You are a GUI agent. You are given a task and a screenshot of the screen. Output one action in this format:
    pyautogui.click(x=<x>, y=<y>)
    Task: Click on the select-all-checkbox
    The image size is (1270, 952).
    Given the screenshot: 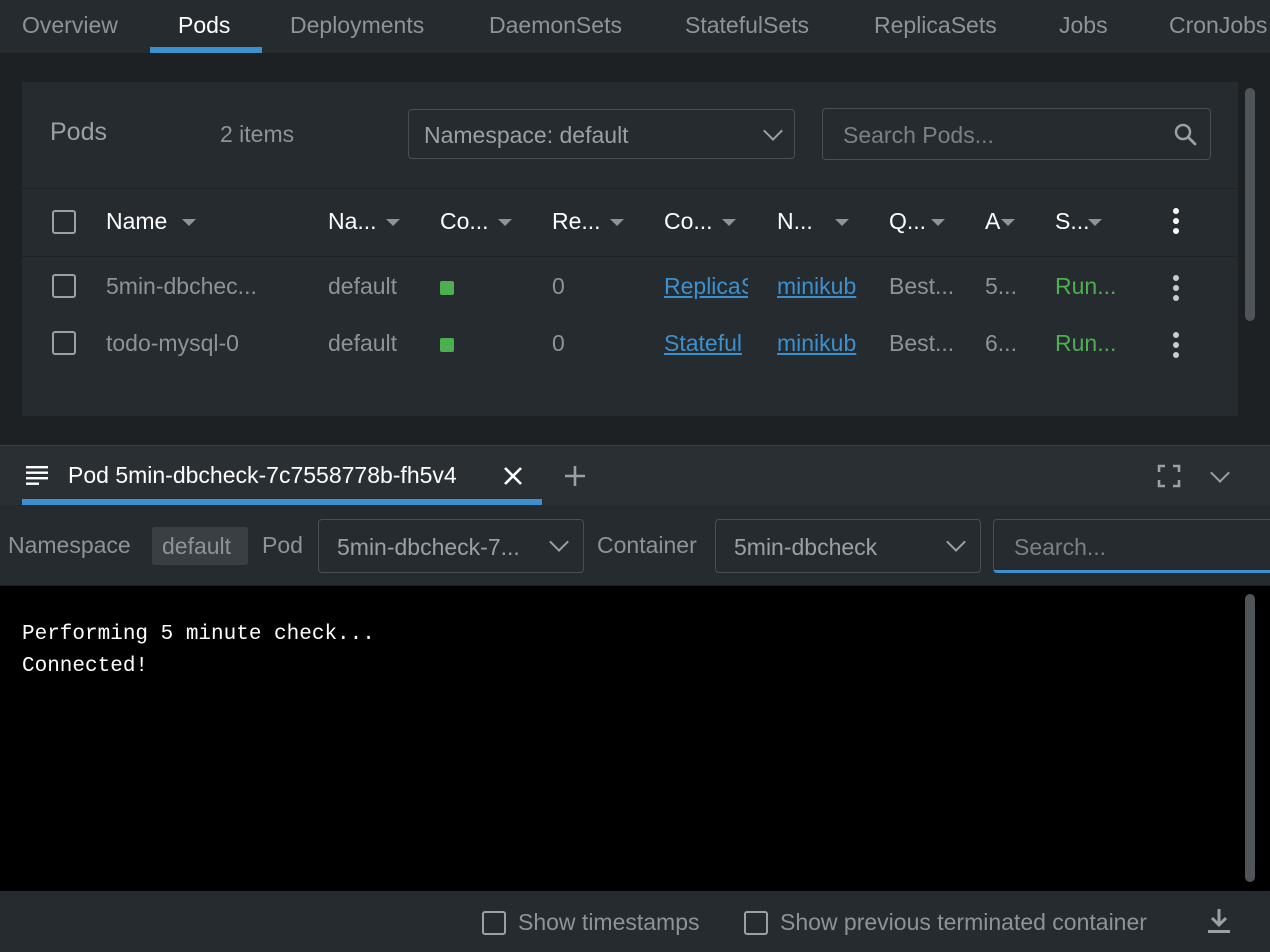 What is the action you would take?
    pyautogui.click(x=64, y=222)
    